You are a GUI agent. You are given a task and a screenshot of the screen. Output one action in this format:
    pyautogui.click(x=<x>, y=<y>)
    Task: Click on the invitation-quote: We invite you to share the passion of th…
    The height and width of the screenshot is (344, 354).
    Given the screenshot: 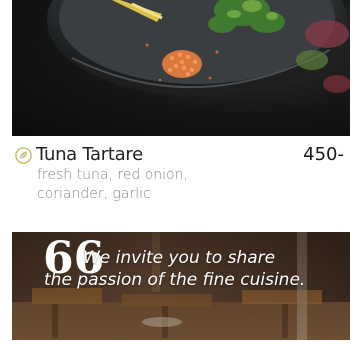 What is the action you would take?
    pyautogui.click(x=194, y=269)
    